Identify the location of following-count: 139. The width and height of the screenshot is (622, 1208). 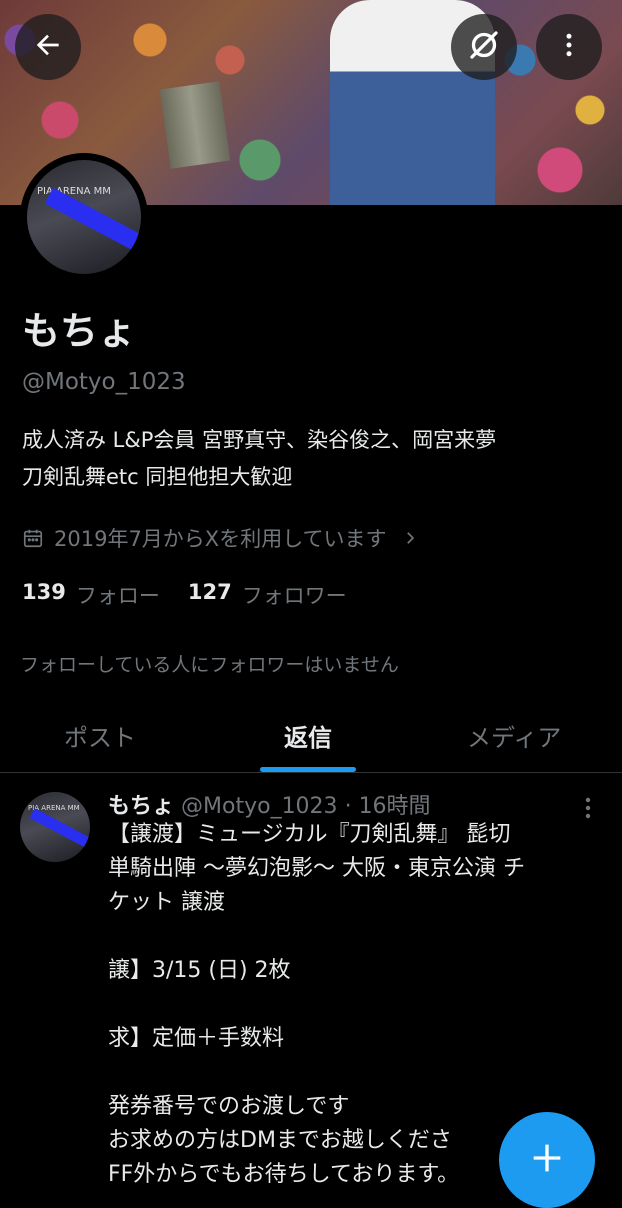
(44, 595).